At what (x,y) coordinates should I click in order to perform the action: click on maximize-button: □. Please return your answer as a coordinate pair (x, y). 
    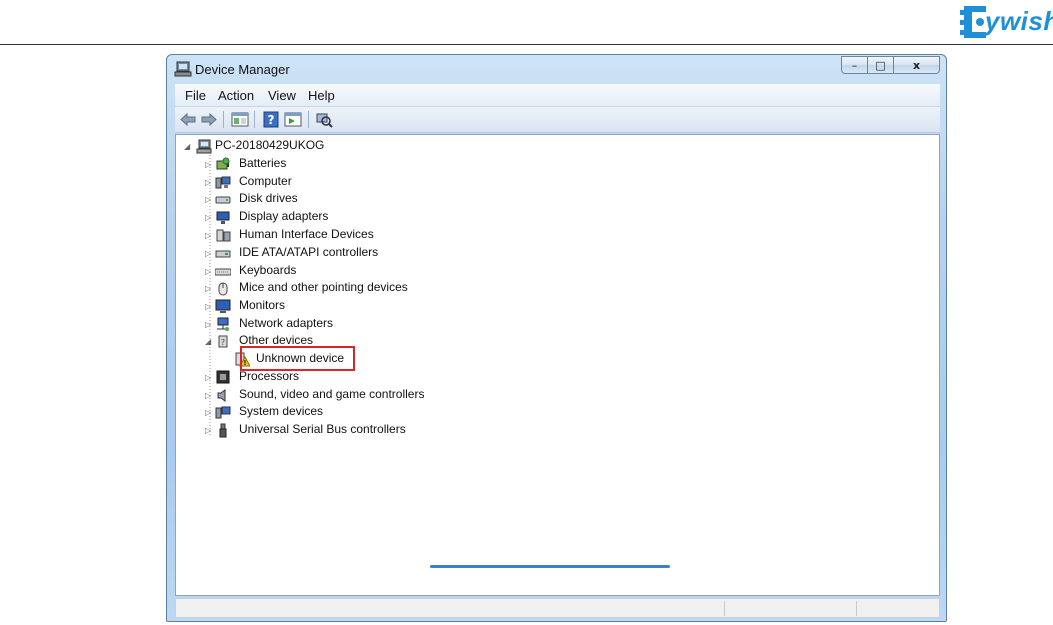
    Looking at the image, I should click on (881, 65).